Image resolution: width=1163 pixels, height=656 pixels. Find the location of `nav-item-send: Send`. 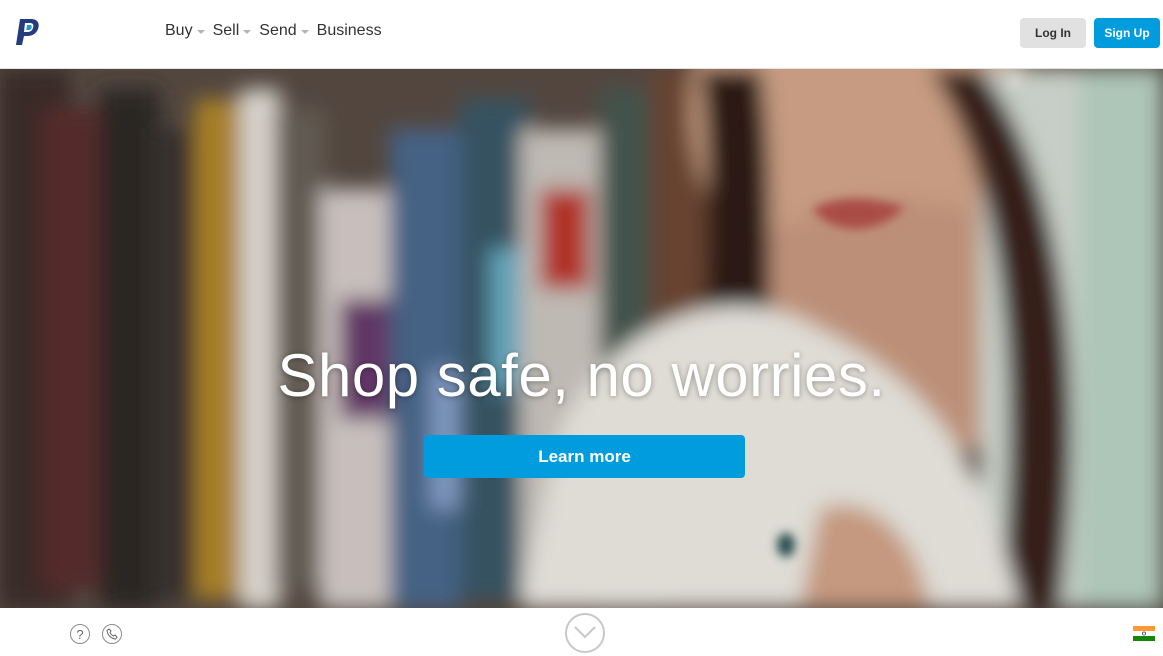

nav-item-send: Send is located at coordinates (284, 31).